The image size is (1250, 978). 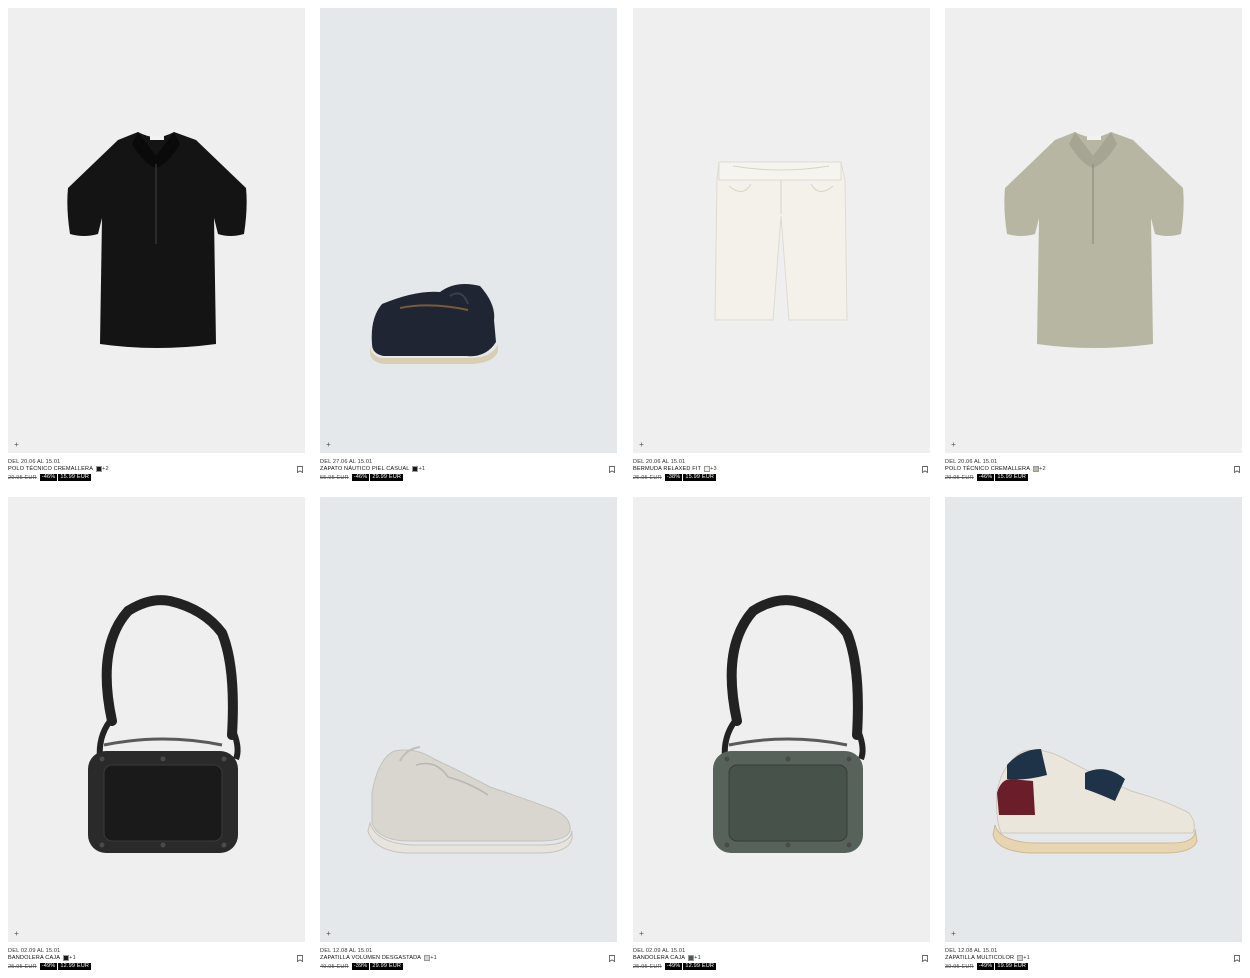 I want to click on promo-dates: DEL 27.06 AL 15.01, so click(x=346, y=462).